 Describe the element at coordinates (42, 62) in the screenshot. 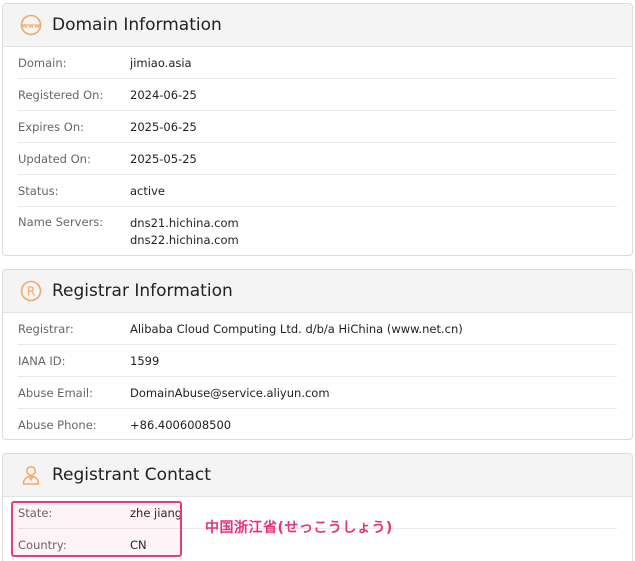

I see `row-label: Domain:` at that location.